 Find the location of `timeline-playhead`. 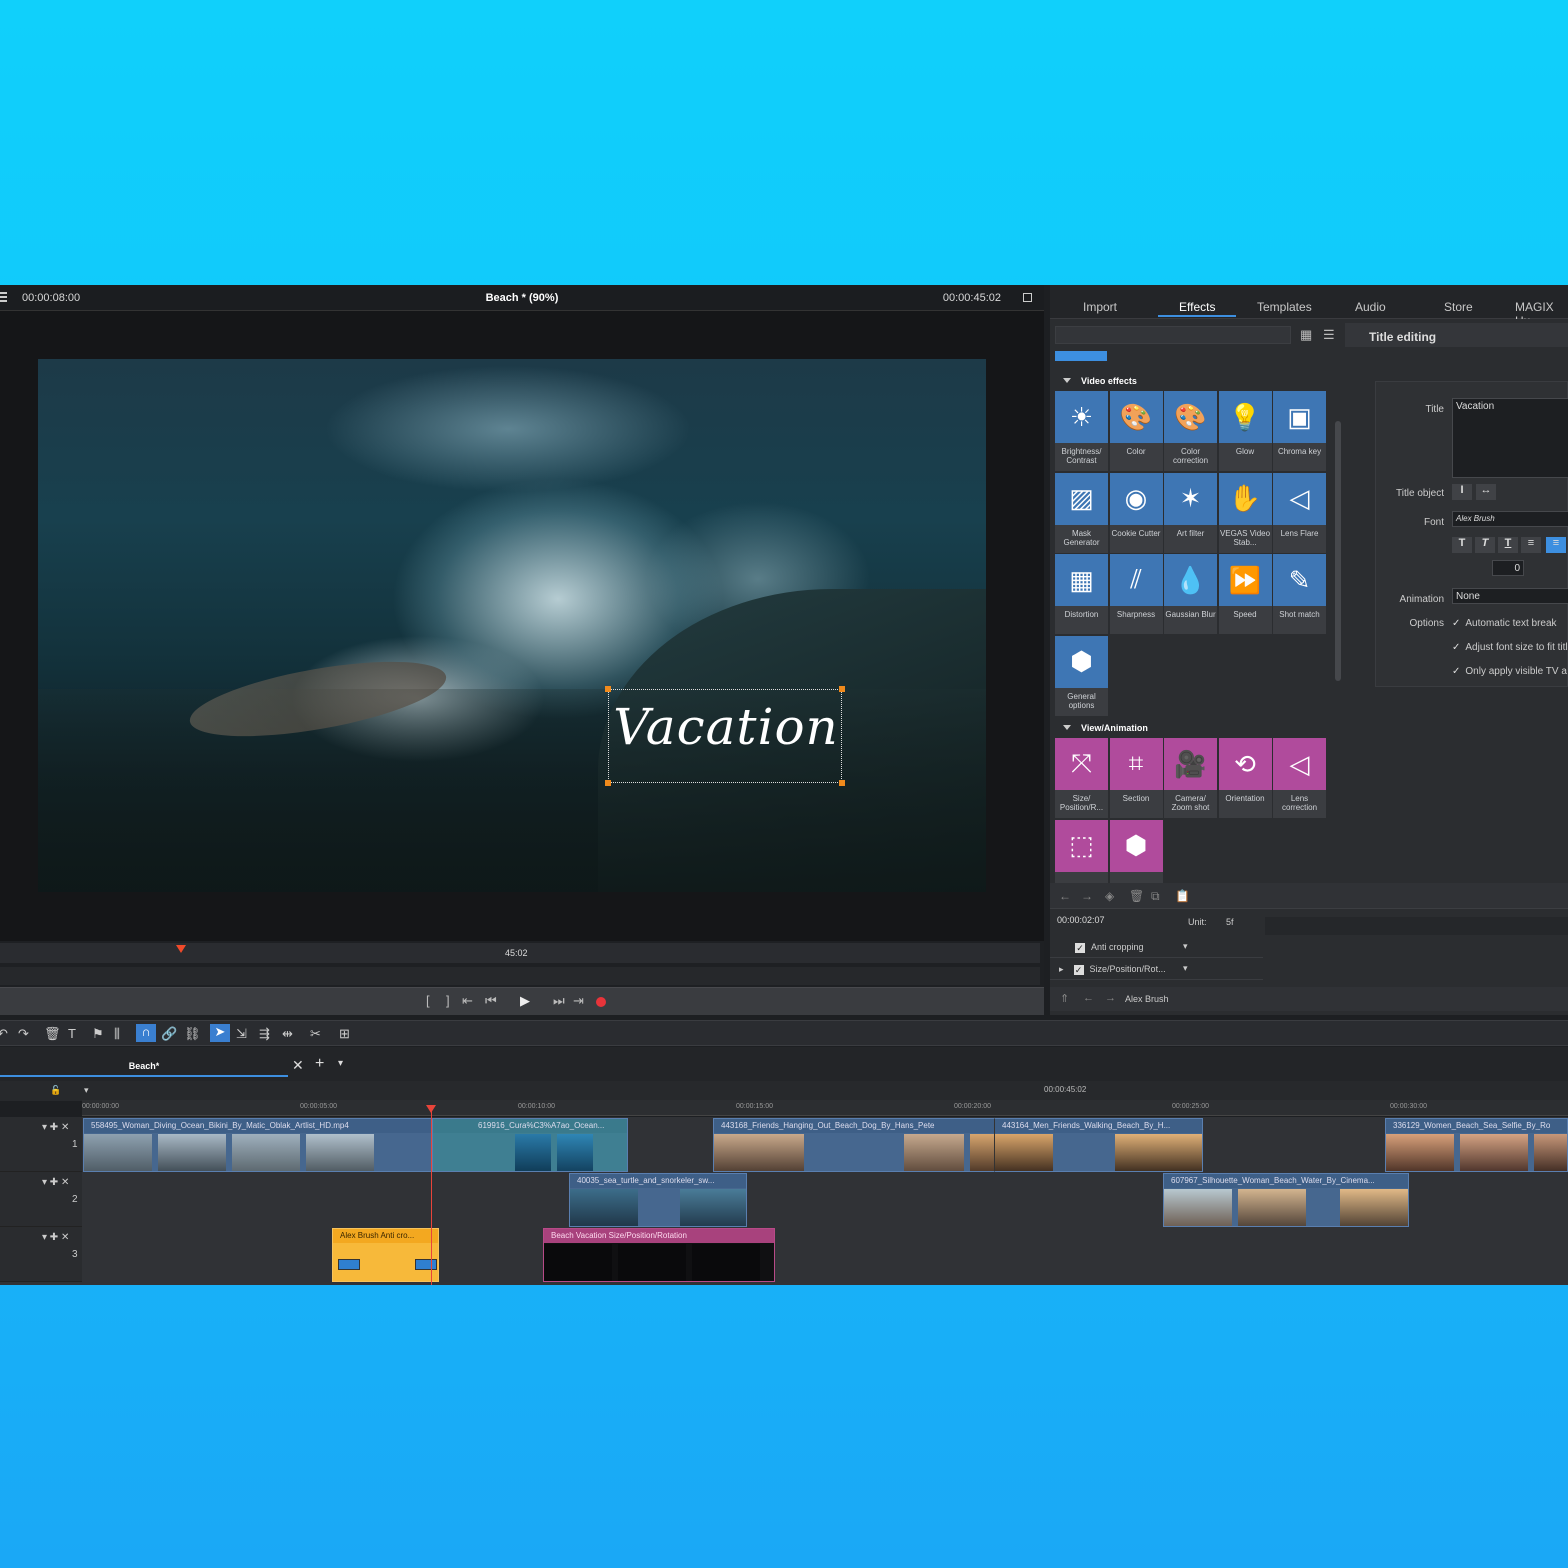

timeline-playhead is located at coordinates (431, 1195).